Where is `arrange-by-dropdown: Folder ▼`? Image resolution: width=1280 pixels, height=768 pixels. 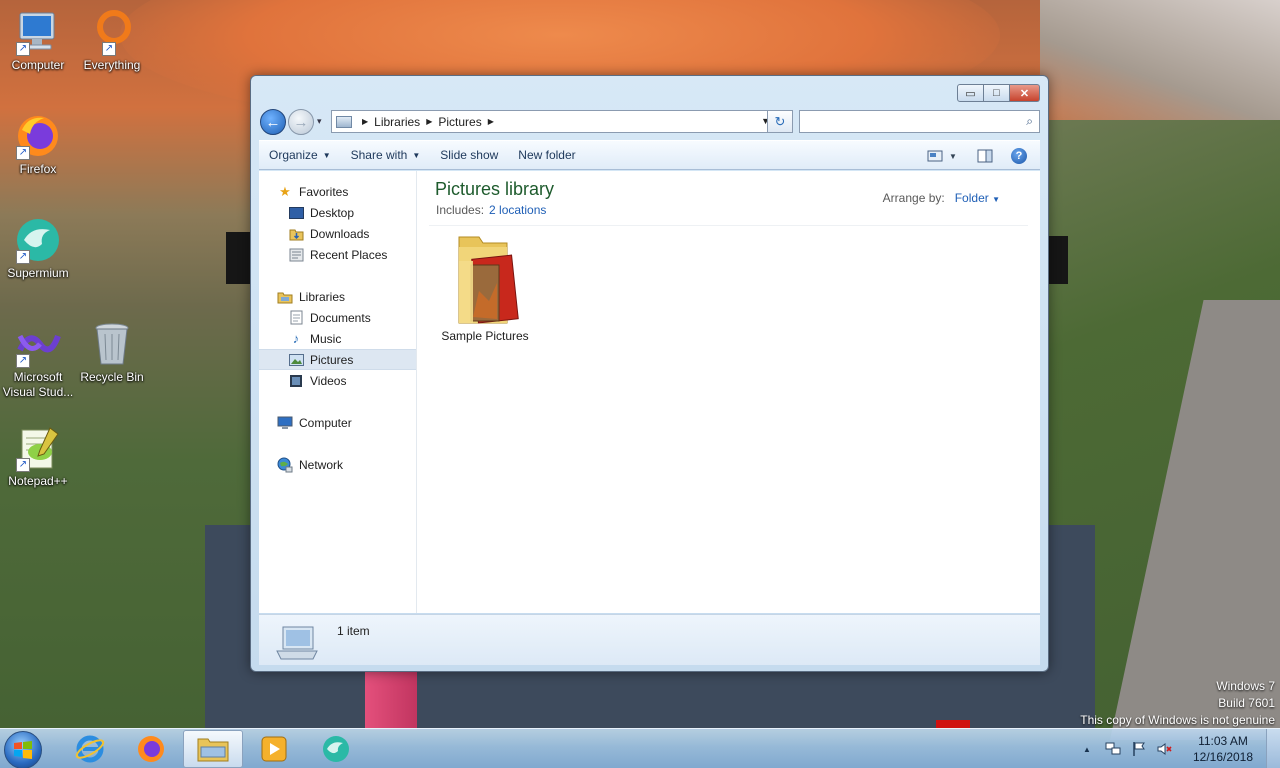
arrange-by-dropdown: Folder ▼ is located at coordinates (977, 198).